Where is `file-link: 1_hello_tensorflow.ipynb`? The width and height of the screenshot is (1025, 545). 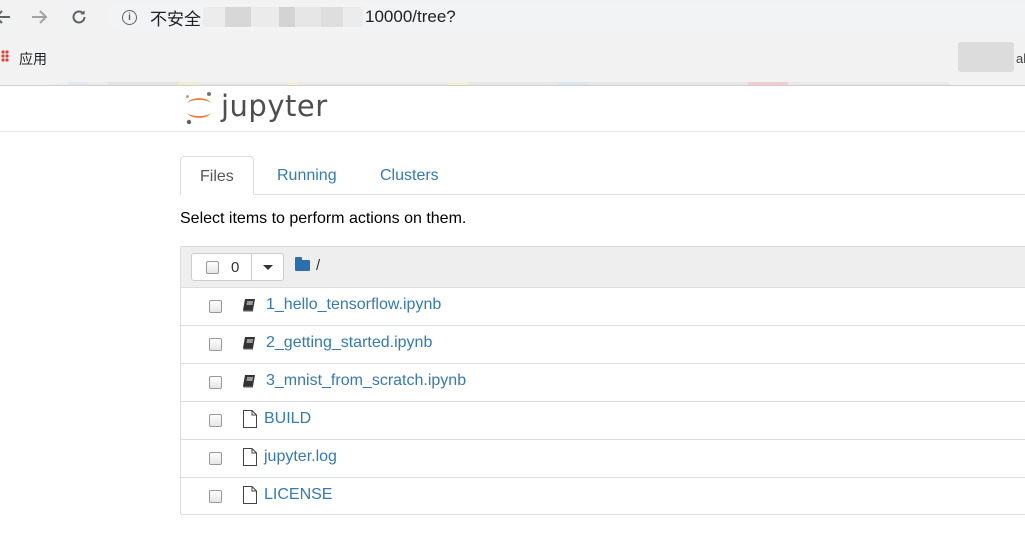
file-link: 1_hello_tensorflow.ipynb is located at coordinates (353, 305).